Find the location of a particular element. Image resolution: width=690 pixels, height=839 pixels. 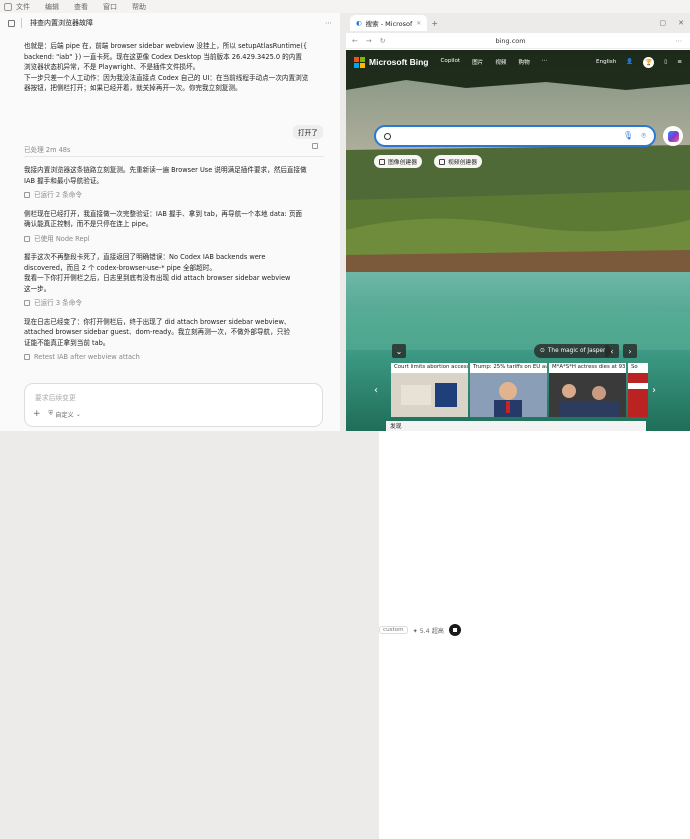

news-next-icon: › is located at coordinates (654, 390).